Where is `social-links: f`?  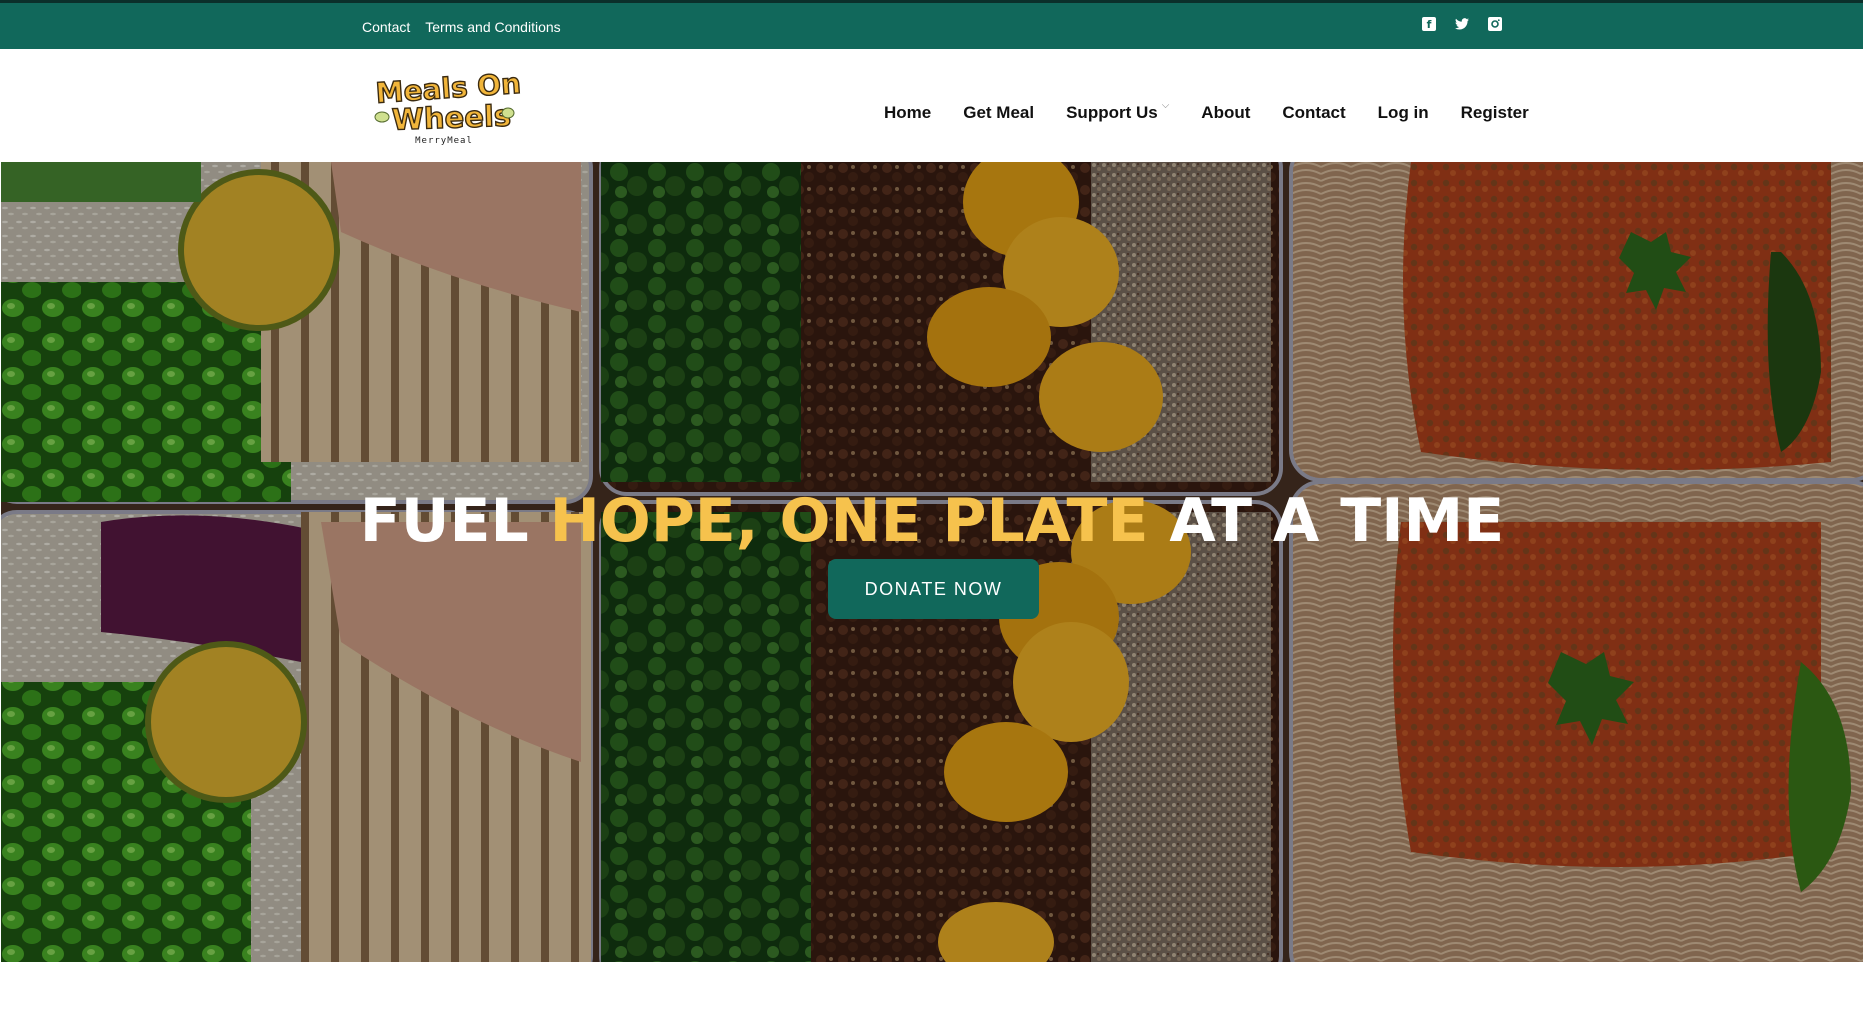 social-links: f is located at coordinates (1462, 24).